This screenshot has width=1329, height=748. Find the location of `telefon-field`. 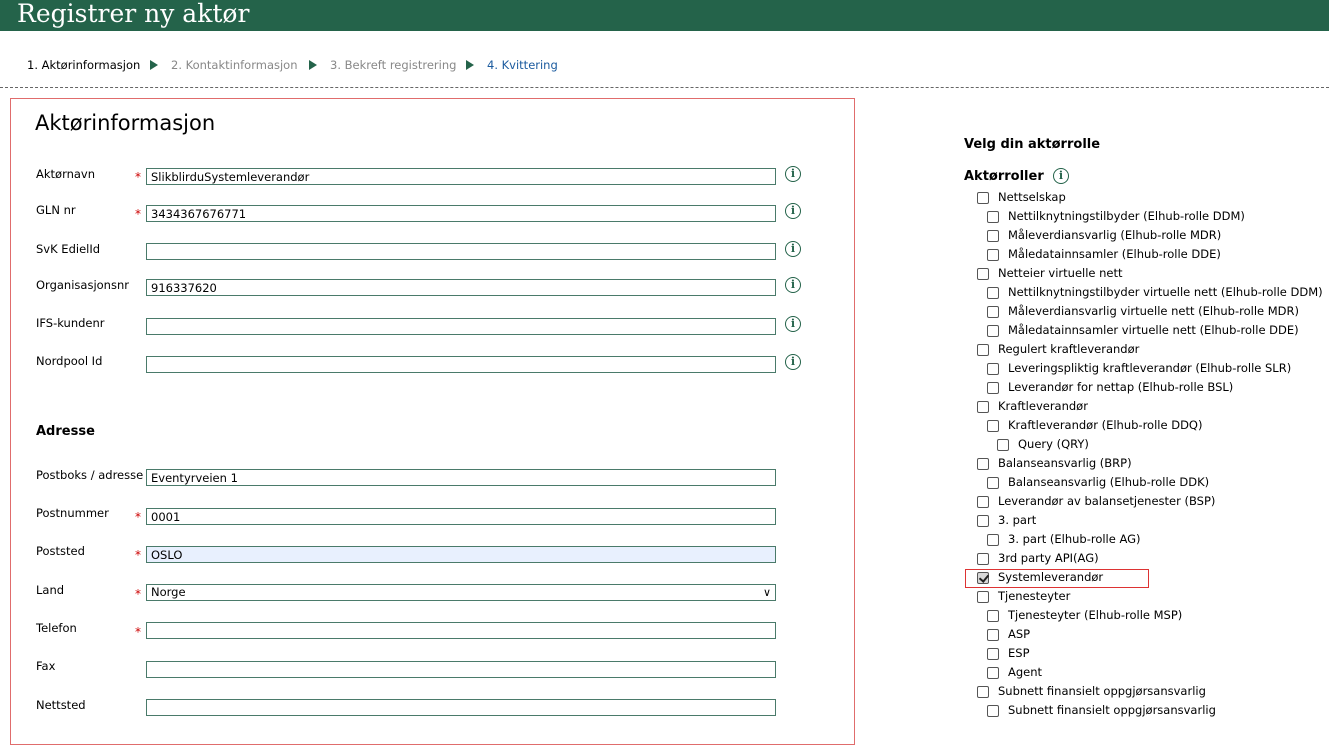

telefon-field is located at coordinates (461, 630).